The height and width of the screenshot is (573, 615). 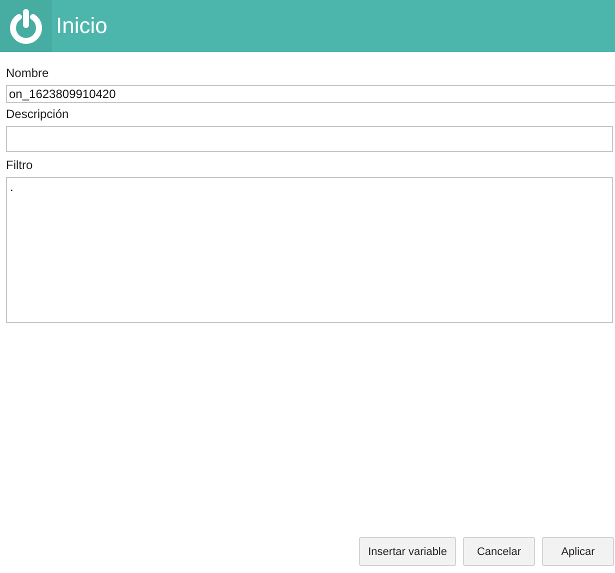 What do you see at coordinates (499, 551) in the screenshot?
I see `action-button: Cancelar` at bounding box center [499, 551].